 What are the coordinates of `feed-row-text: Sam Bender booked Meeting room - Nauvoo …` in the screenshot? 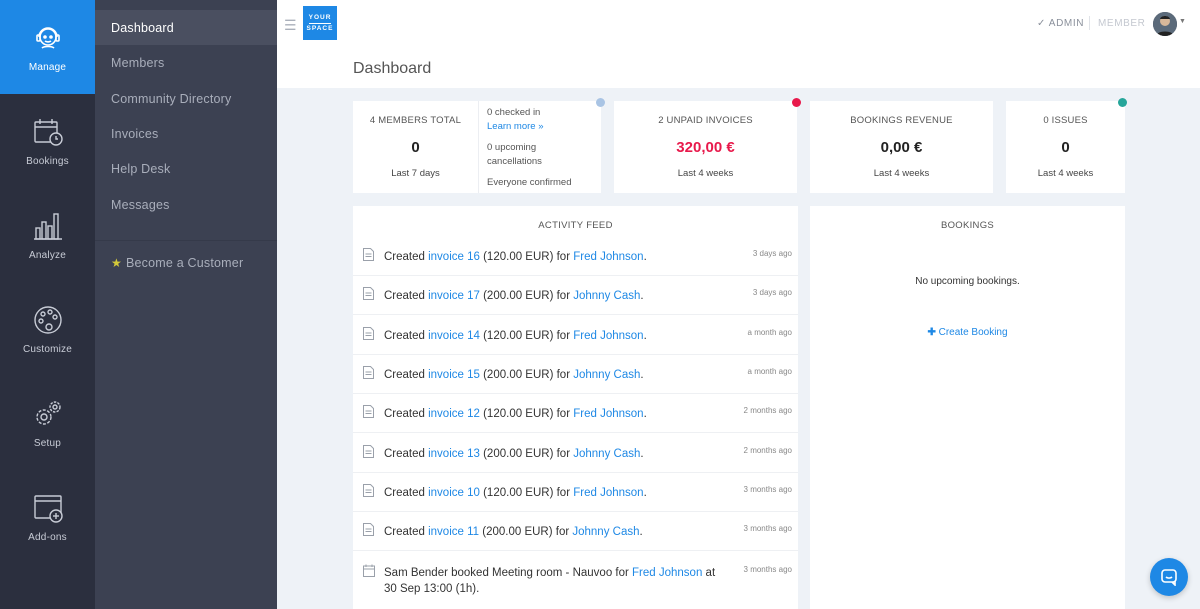 It's located at (554, 581).